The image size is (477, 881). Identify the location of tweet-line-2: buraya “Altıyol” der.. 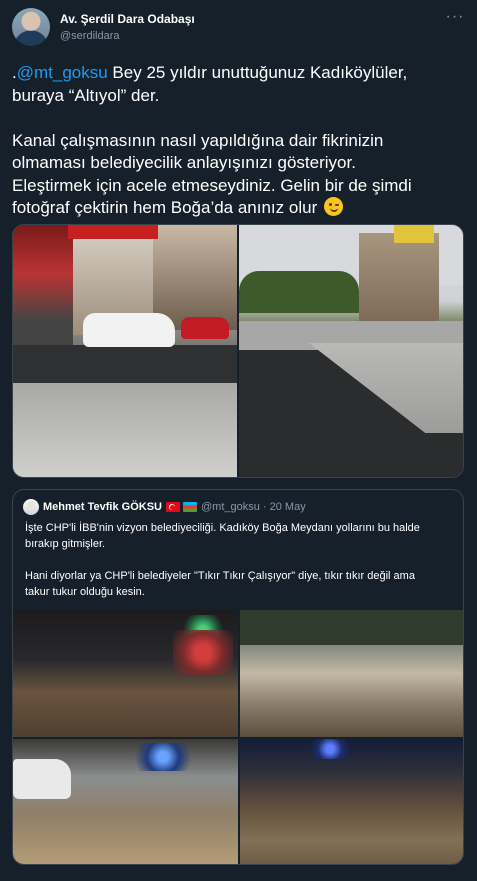
(86, 95).